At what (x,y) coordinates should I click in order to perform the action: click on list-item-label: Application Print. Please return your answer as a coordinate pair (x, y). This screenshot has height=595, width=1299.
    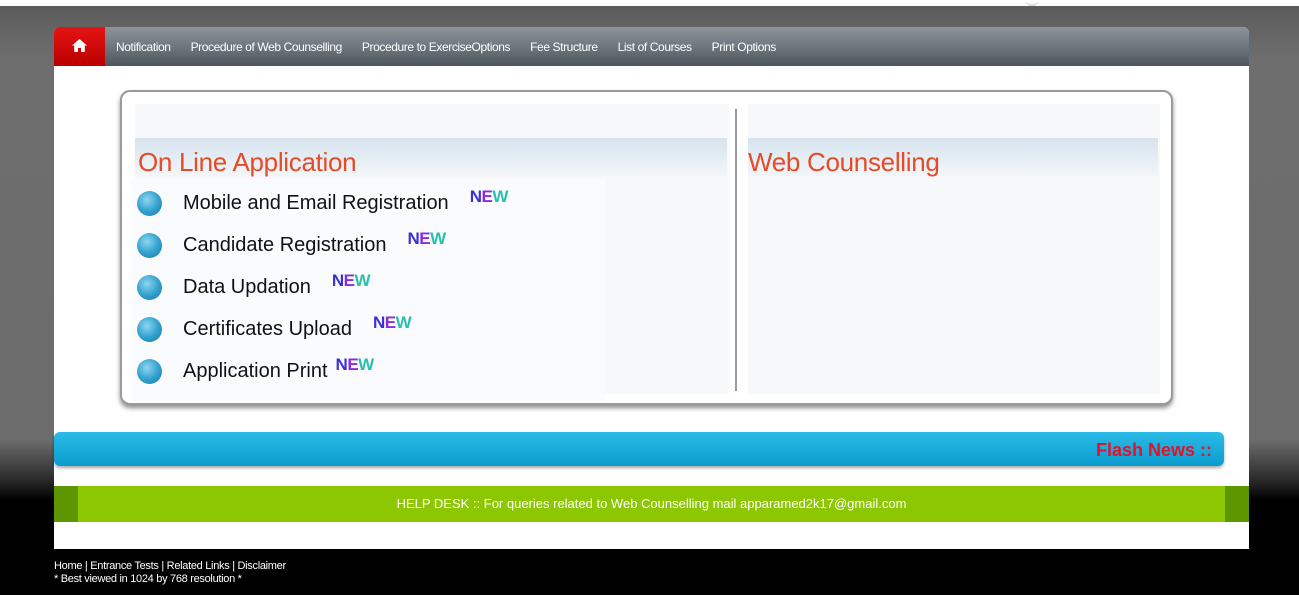
    Looking at the image, I should click on (255, 371).